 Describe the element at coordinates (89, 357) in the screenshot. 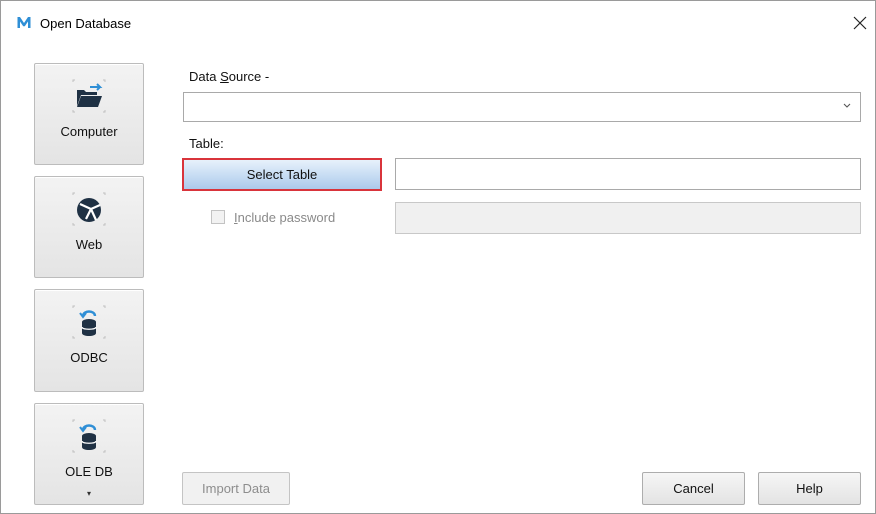

I see `sidebar-item-label: ODBC` at that location.